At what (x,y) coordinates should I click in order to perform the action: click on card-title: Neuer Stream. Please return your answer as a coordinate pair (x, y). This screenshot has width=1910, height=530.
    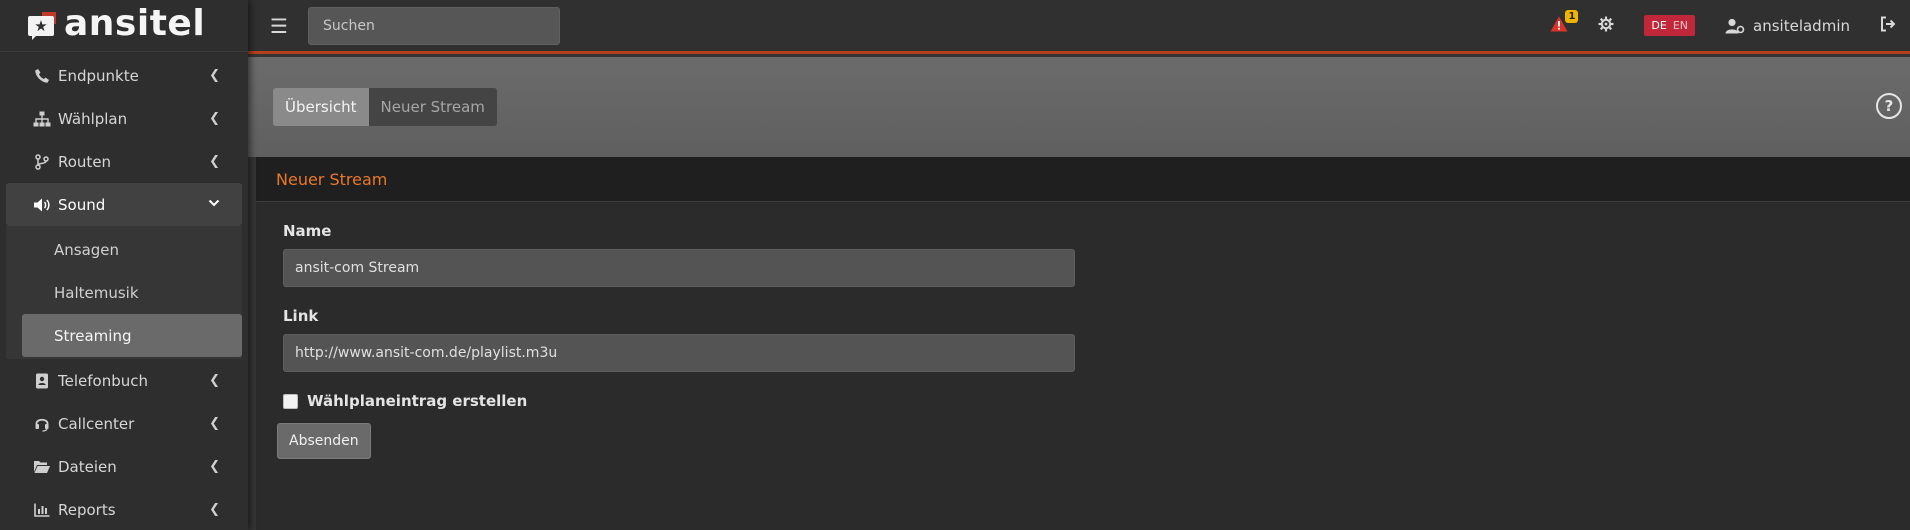
    Looking at the image, I should click on (1083, 179).